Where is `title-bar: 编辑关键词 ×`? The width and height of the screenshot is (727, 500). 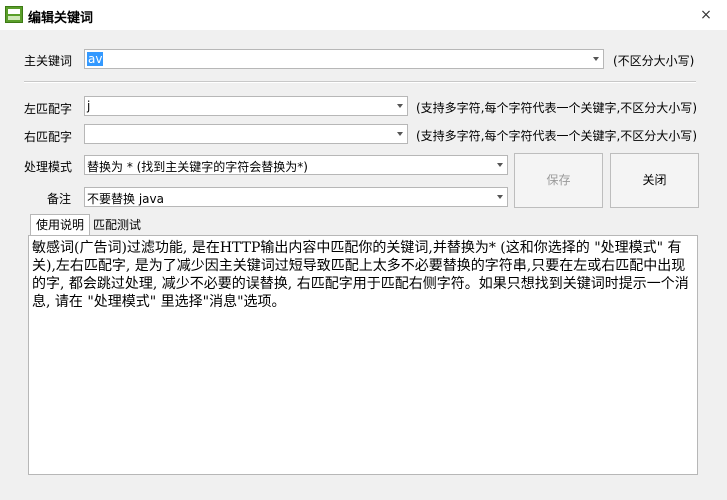
title-bar: 编辑关键词 × is located at coordinates (363, 15).